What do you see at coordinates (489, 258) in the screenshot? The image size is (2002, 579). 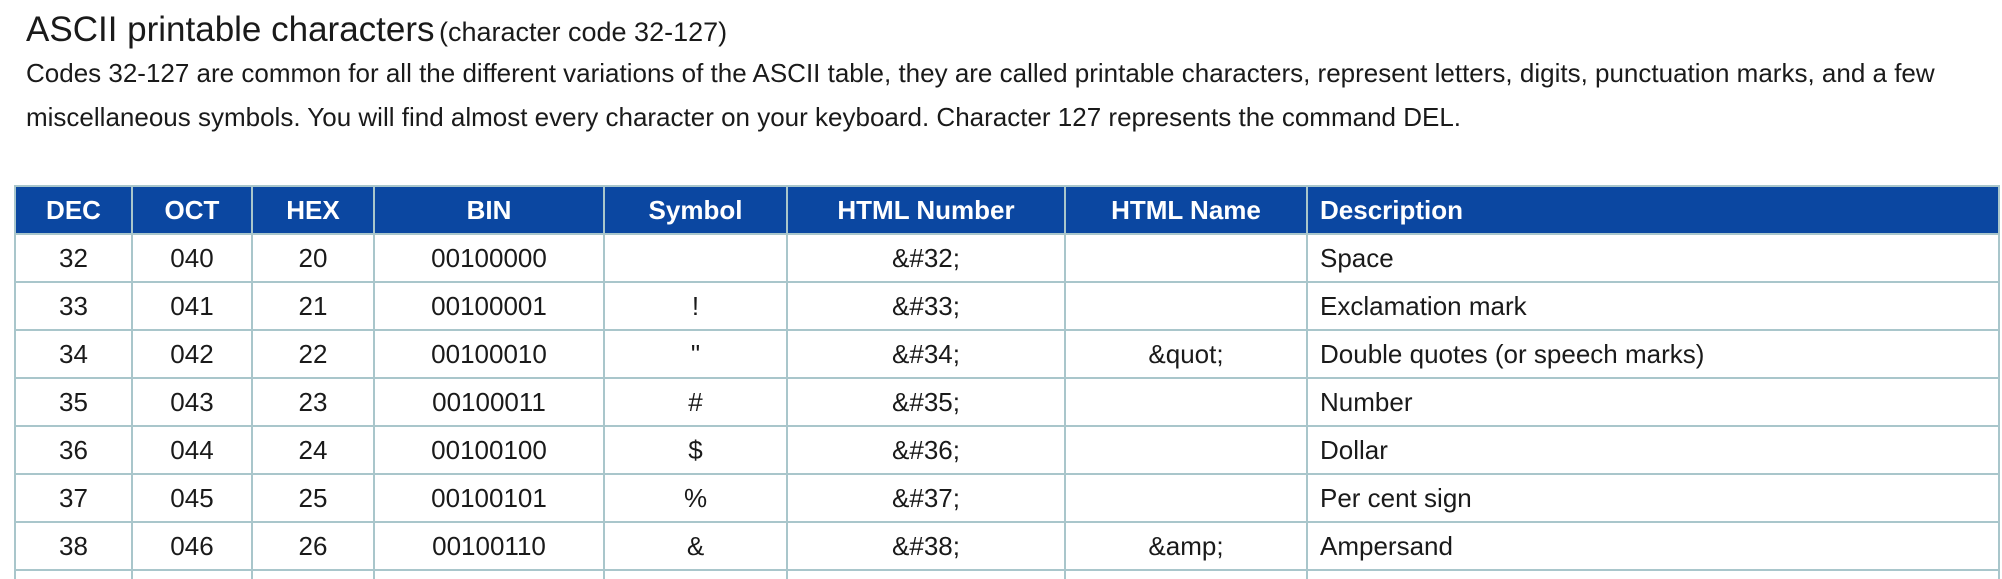 I see `cell-bin: 00100000` at bounding box center [489, 258].